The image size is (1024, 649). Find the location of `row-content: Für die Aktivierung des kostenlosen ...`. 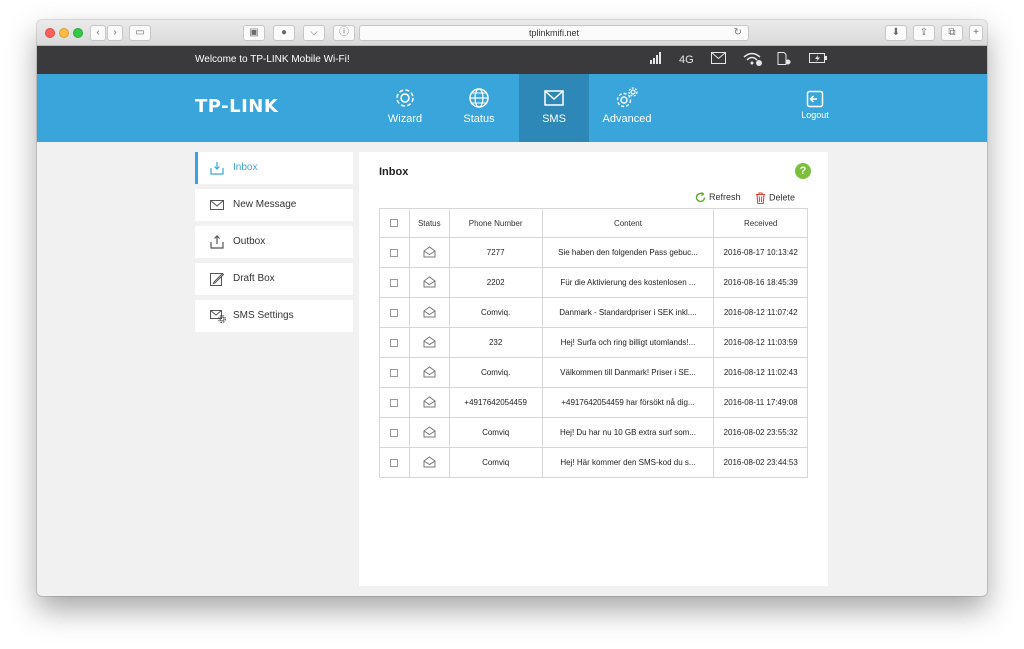

row-content: Für die Aktivierung des kostenlosen ... is located at coordinates (628, 282).